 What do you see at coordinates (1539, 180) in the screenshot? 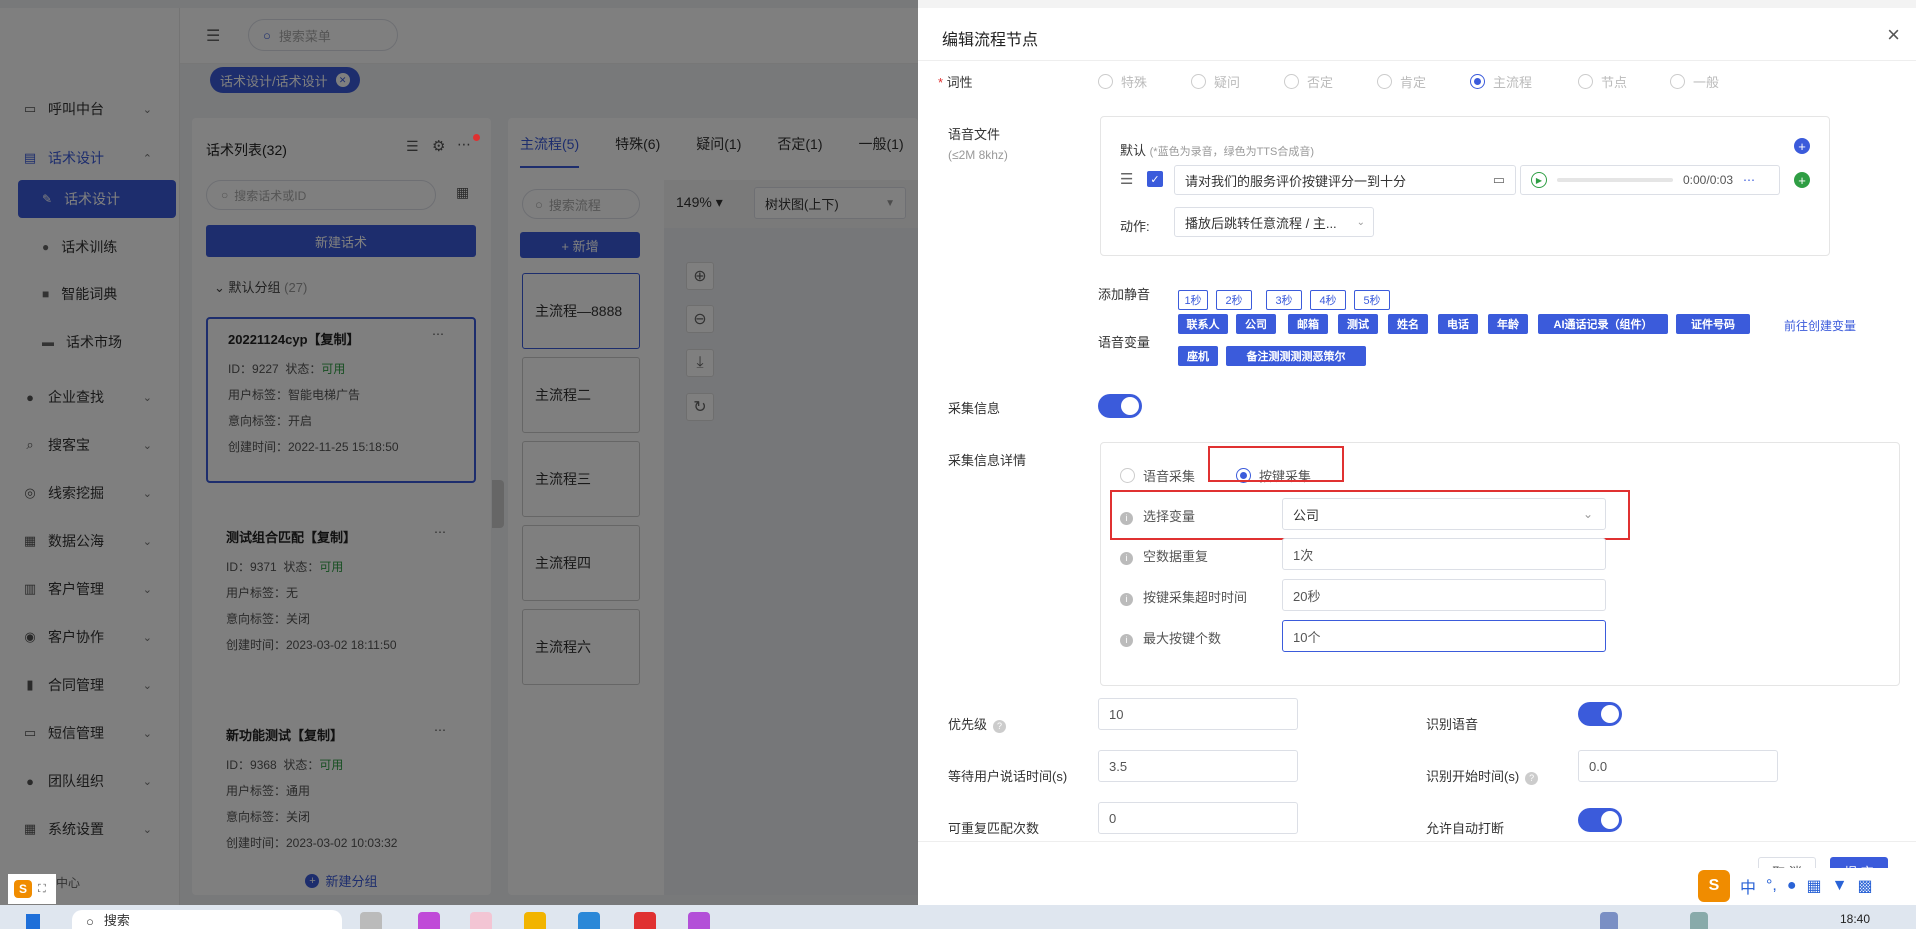
I see `play-icon: ▶` at bounding box center [1539, 180].